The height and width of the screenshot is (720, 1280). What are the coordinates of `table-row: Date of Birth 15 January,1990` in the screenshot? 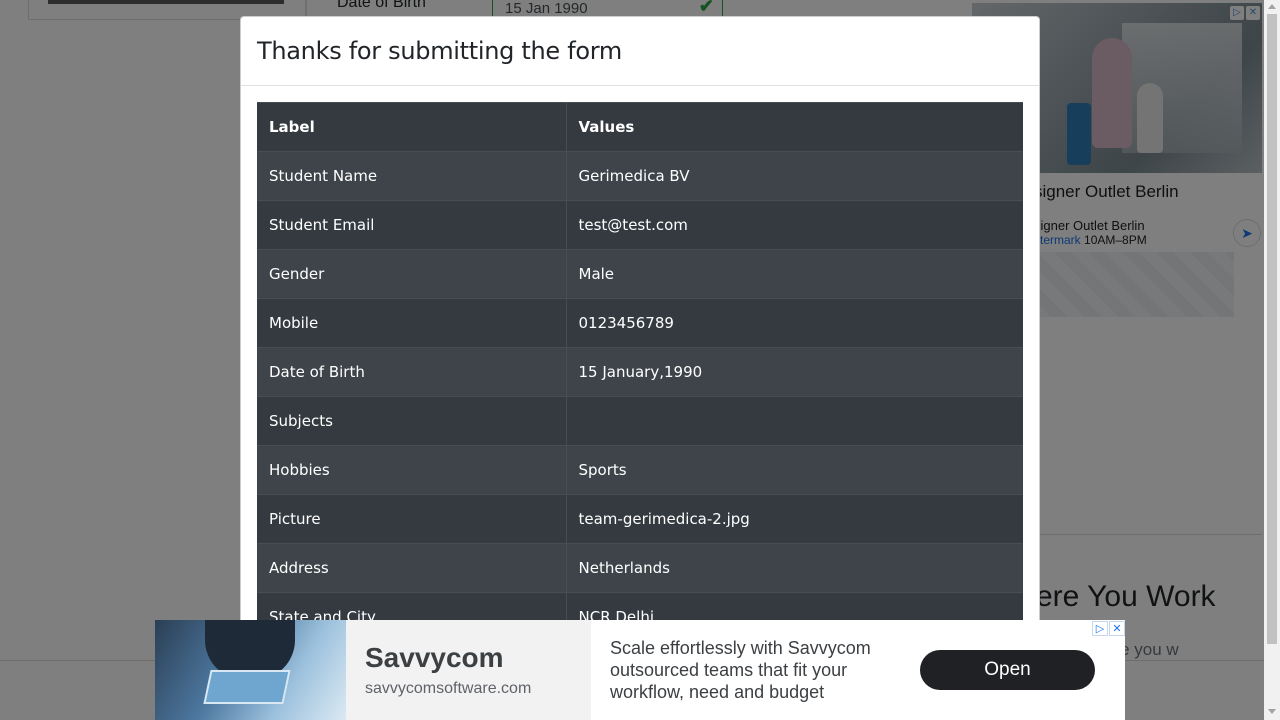 It's located at (640, 372).